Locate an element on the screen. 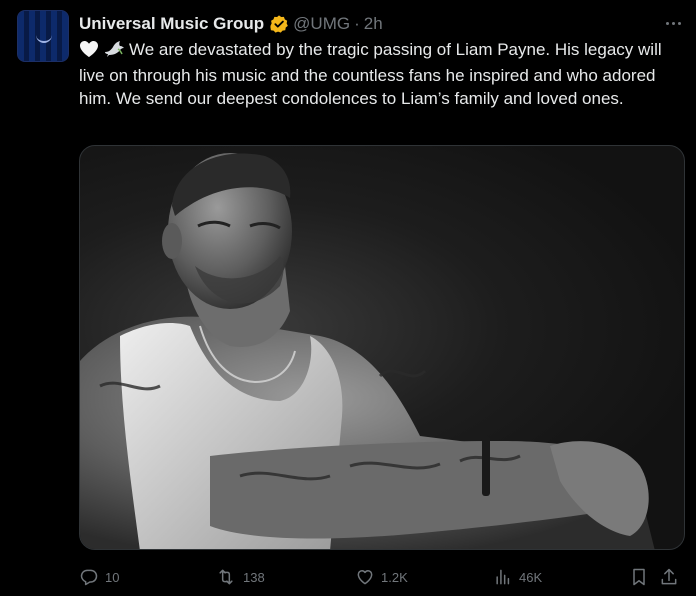 This screenshot has height=596, width=696. more-options-icon is located at coordinates (673, 23).